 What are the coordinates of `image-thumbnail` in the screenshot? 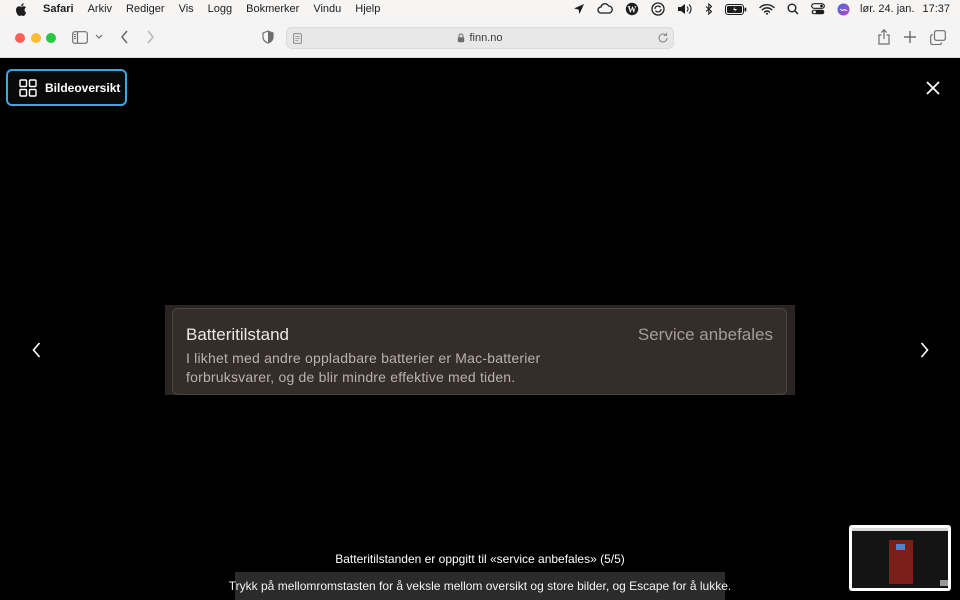 It's located at (900, 558).